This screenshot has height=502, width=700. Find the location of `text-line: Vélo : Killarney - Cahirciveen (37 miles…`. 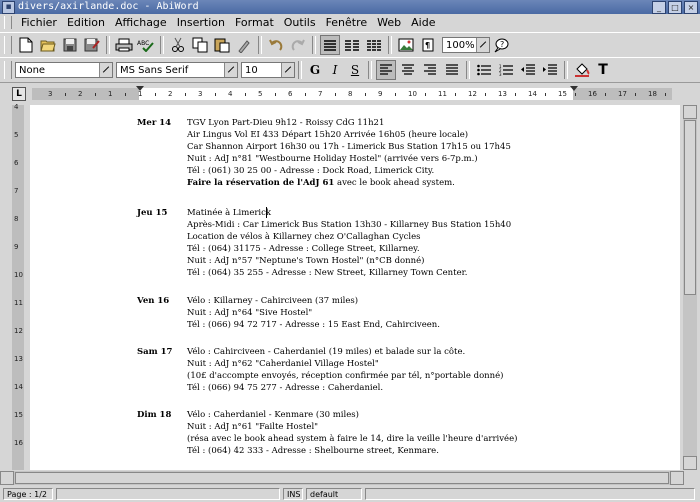

text-line: Vélo : Killarney - Cahirciveen (37 miles… is located at coordinates (313, 301).